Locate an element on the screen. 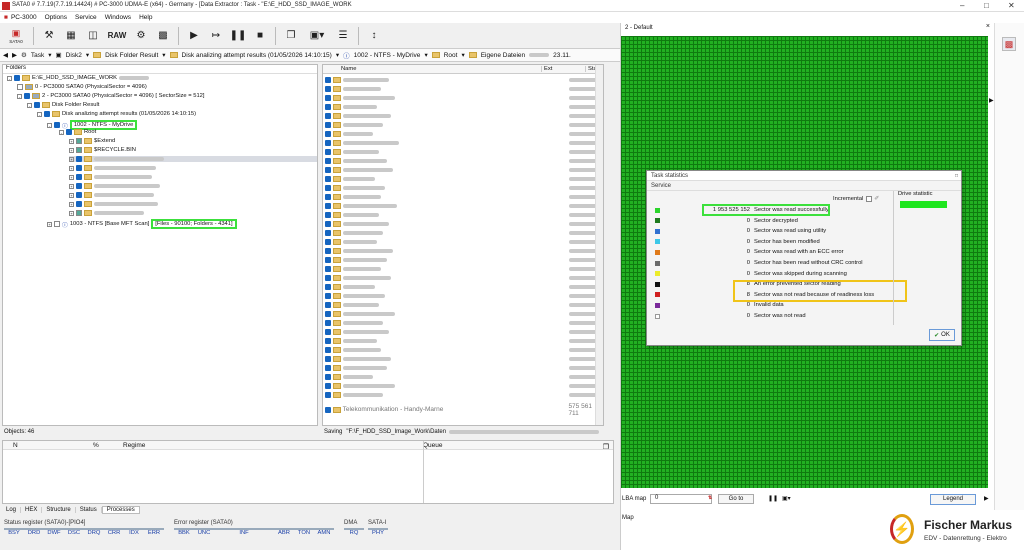 This screenshot has height=550, width=1024. menu-app: PC-3000 is located at coordinates (24, 17).